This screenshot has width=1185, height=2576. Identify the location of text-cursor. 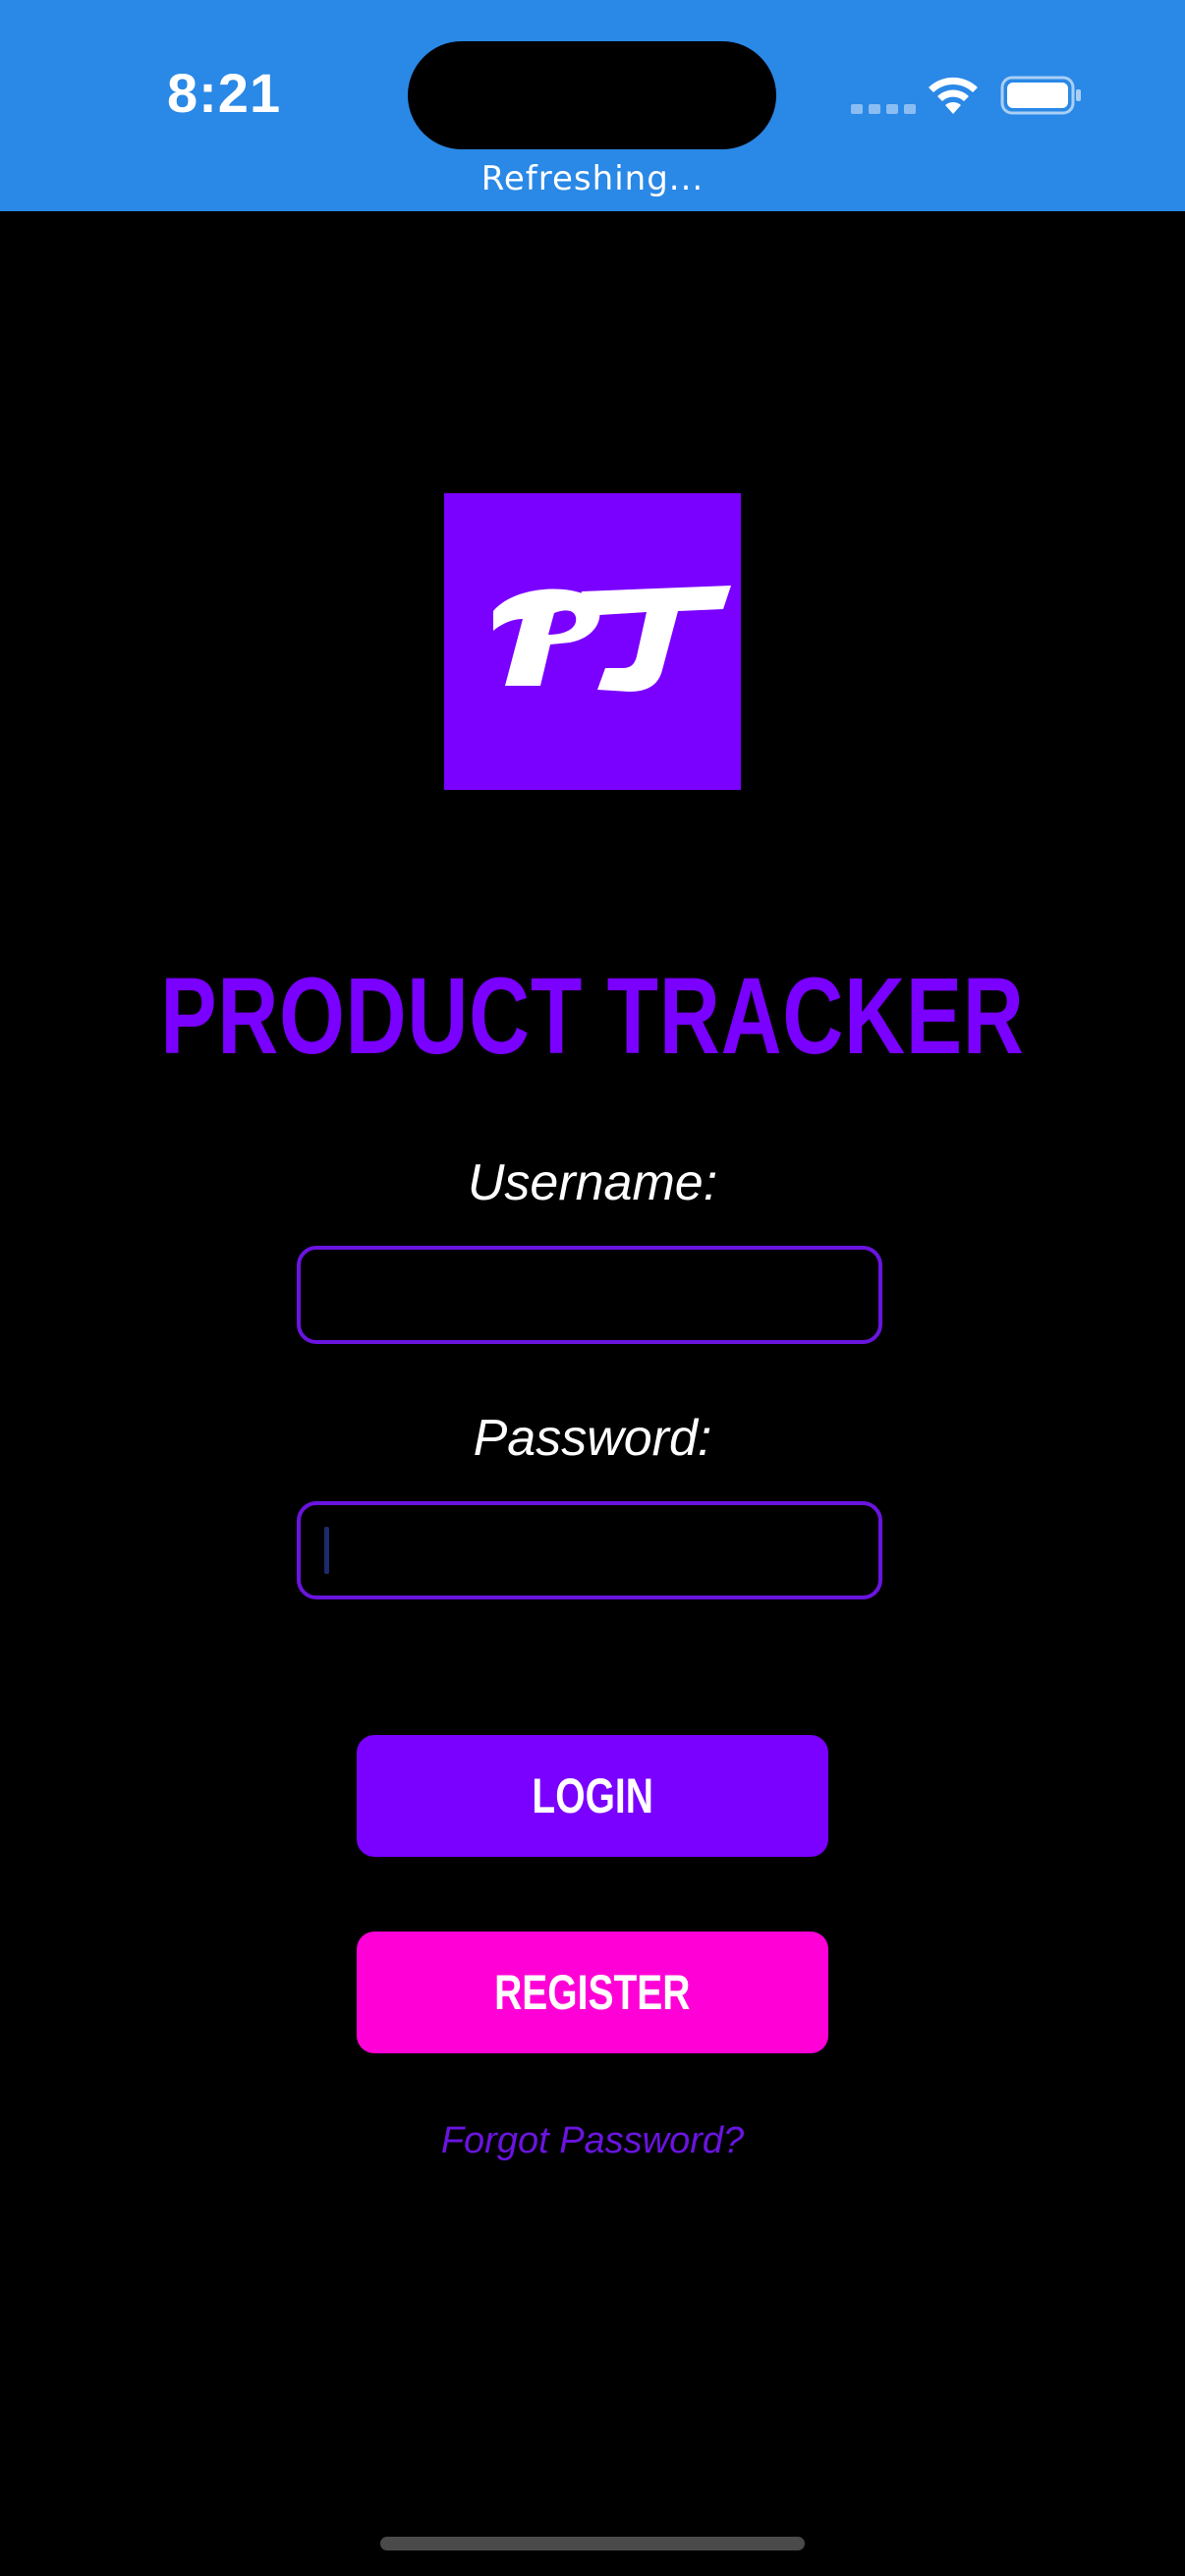
(326, 1550).